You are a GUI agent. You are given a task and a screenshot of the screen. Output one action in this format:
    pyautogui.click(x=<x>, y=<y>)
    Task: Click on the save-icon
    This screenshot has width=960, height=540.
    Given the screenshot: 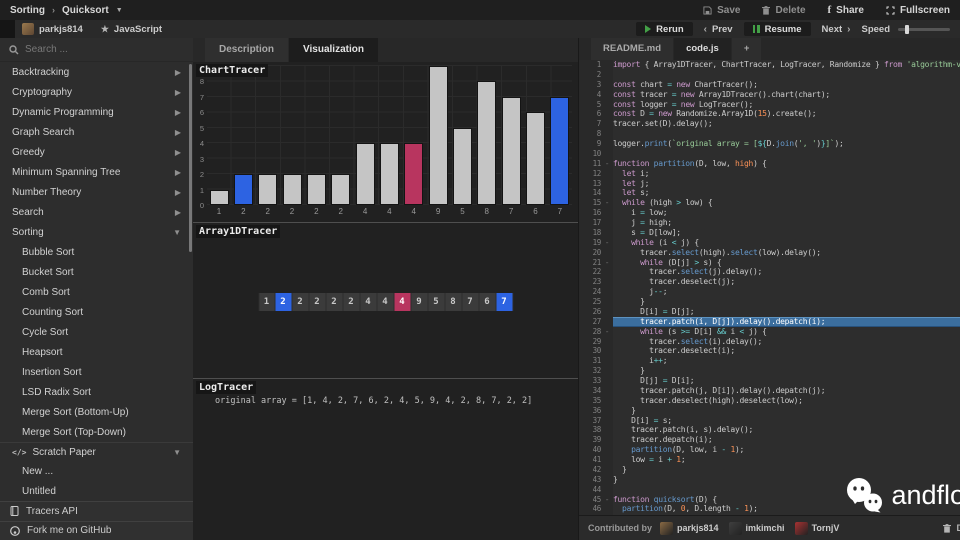 What is the action you would take?
    pyautogui.click(x=707, y=10)
    